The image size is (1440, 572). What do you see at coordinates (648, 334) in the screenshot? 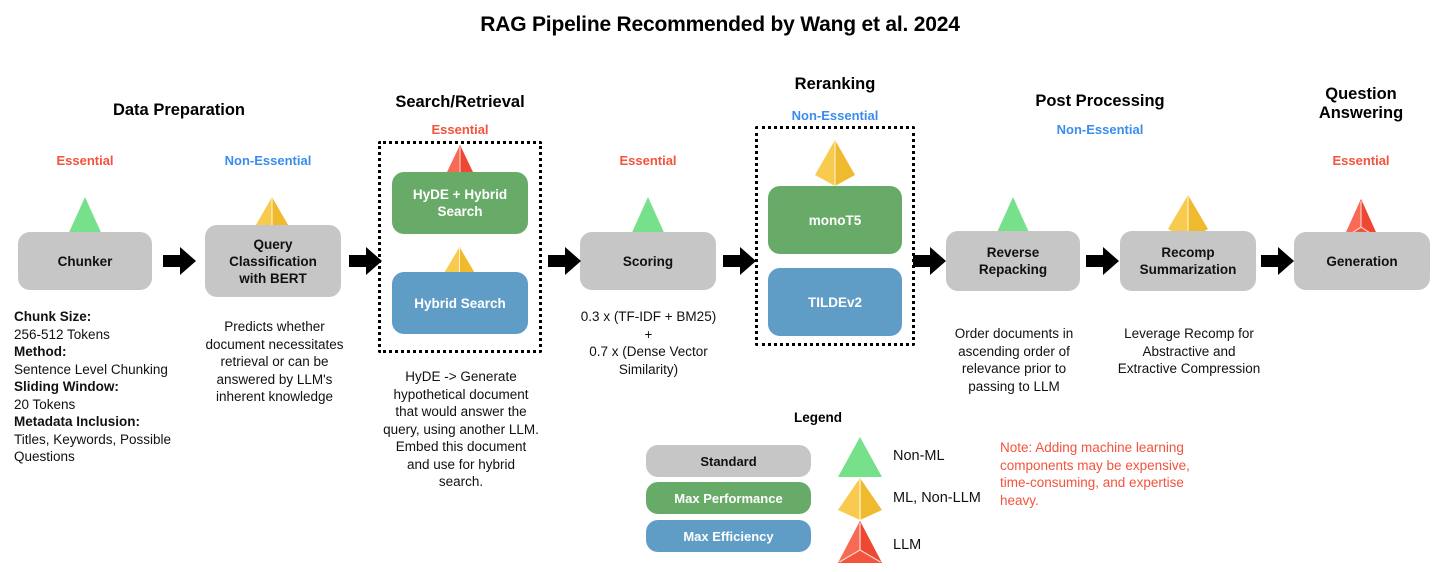
I see `caption-scoring-line2: +` at bounding box center [648, 334].